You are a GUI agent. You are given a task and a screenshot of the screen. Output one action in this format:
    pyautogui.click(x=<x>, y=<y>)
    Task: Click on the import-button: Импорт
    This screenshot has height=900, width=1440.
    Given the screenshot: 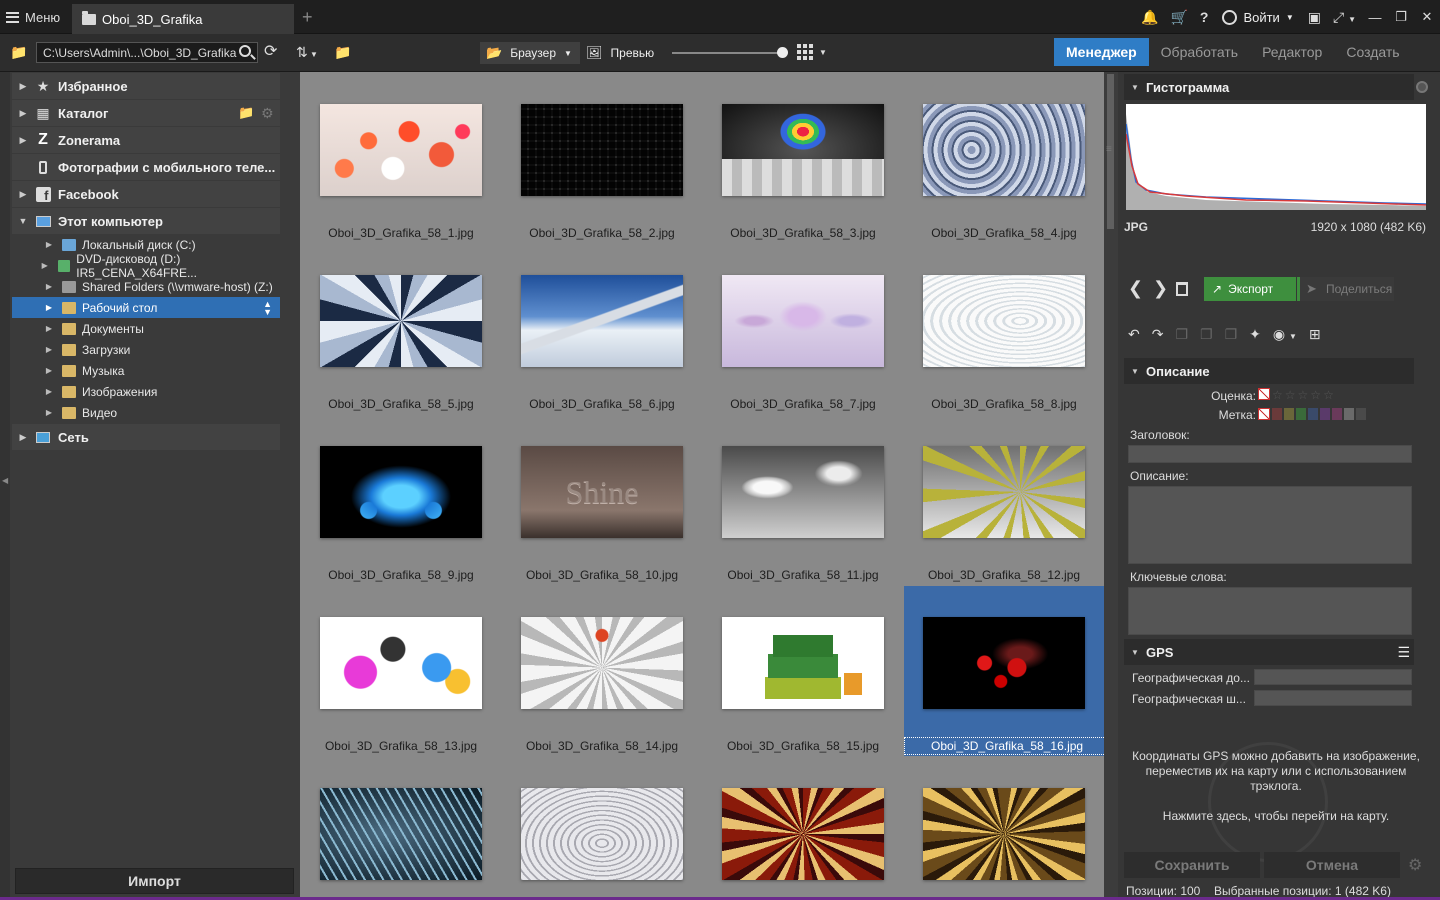 What is the action you would take?
    pyautogui.click(x=154, y=881)
    